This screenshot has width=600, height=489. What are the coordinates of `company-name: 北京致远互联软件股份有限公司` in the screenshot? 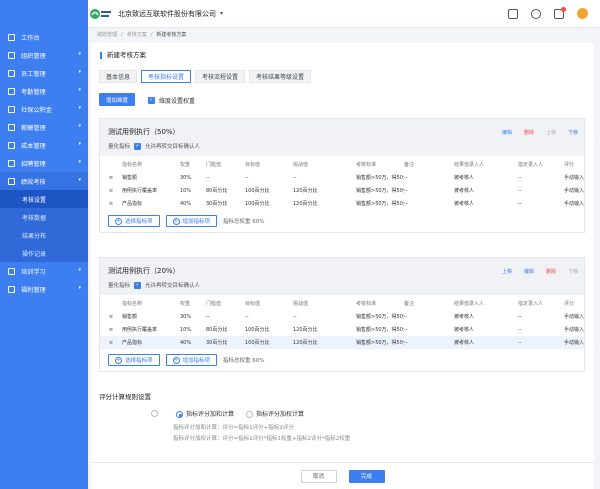 It's located at (167, 14).